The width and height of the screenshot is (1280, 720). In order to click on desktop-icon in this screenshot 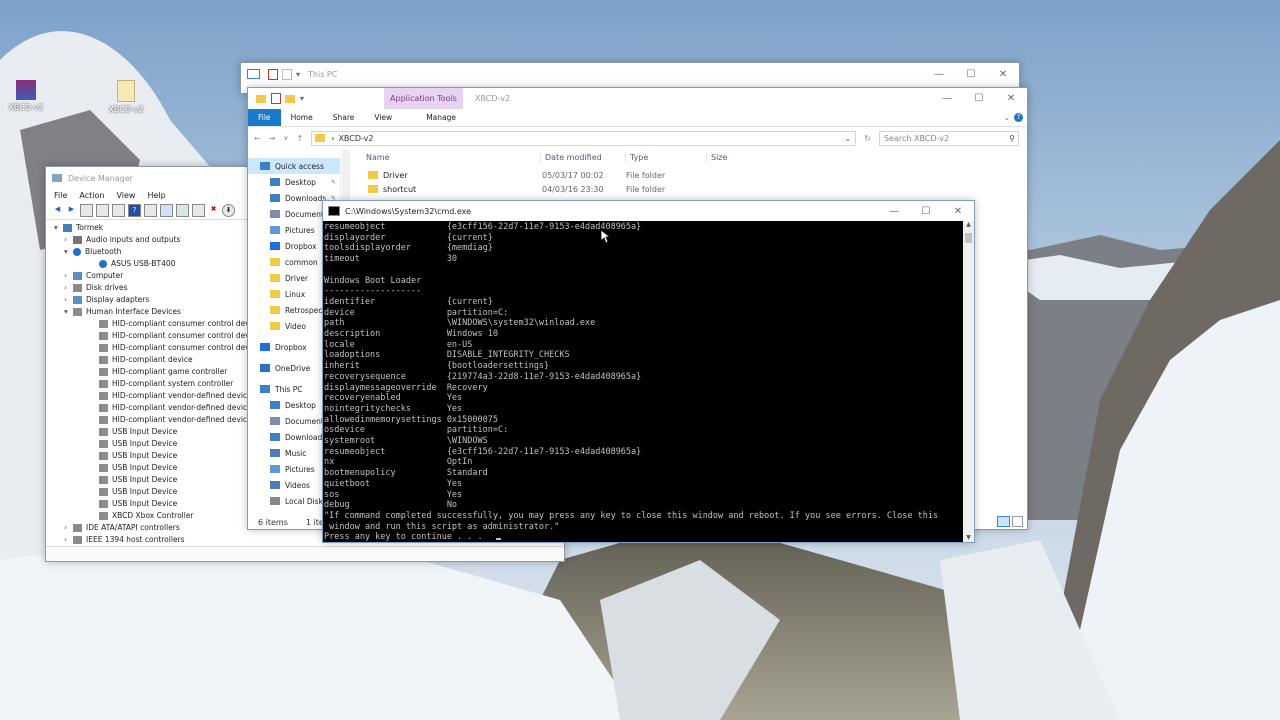, I will do `click(275, 182)`.